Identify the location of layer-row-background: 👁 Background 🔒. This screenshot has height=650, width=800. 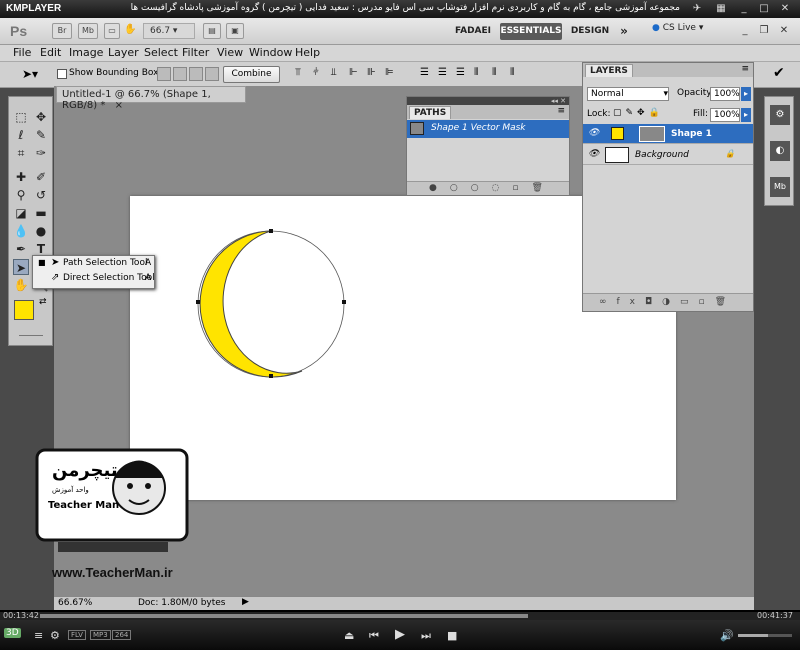
(668, 155).